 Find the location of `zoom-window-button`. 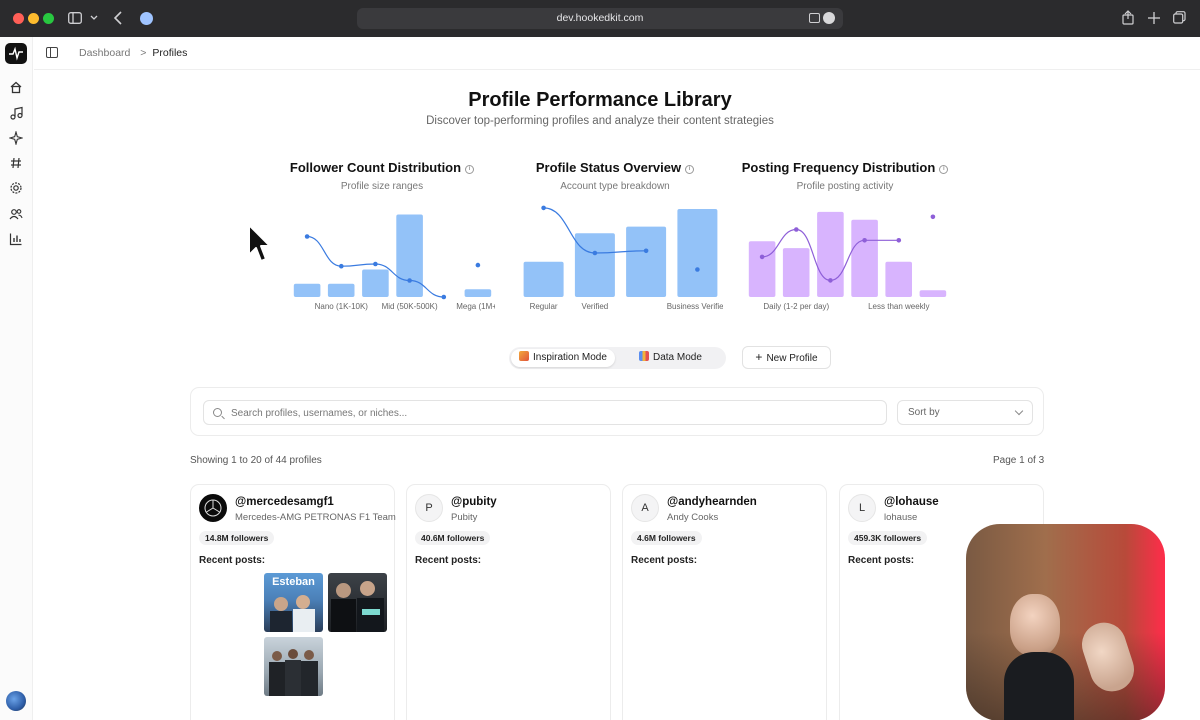

zoom-window-button is located at coordinates (48, 18).